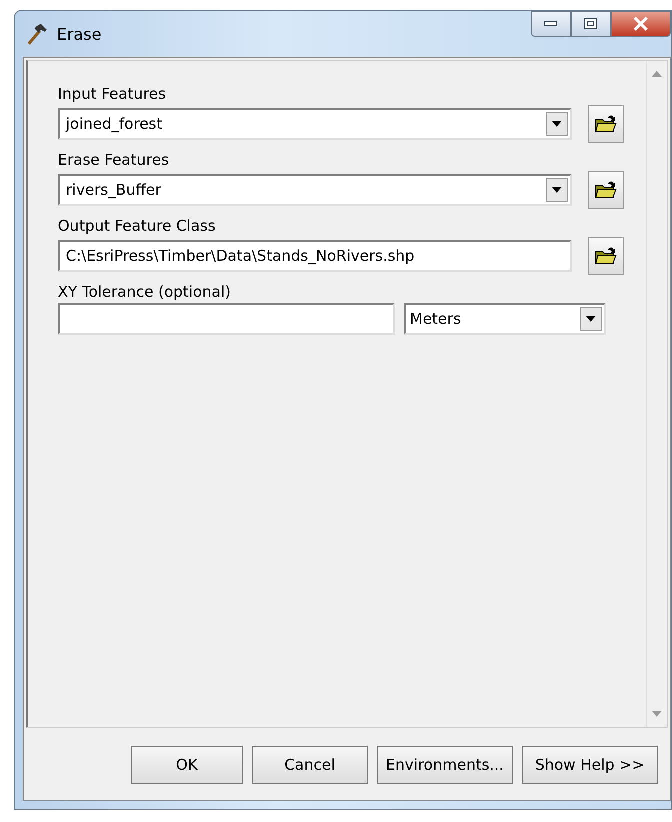 This screenshot has height=822, width=672. Describe the element at coordinates (310, 765) in the screenshot. I see `cancel-button: Cancel` at that location.